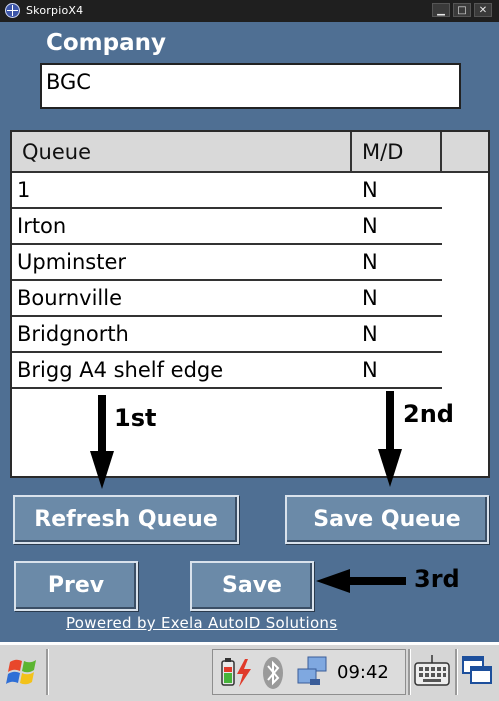 The width and height of the screenshot is (499, 701). I want to click on title-bar: SkorpioX4 ▁ □ ✕, so click(249, 11).